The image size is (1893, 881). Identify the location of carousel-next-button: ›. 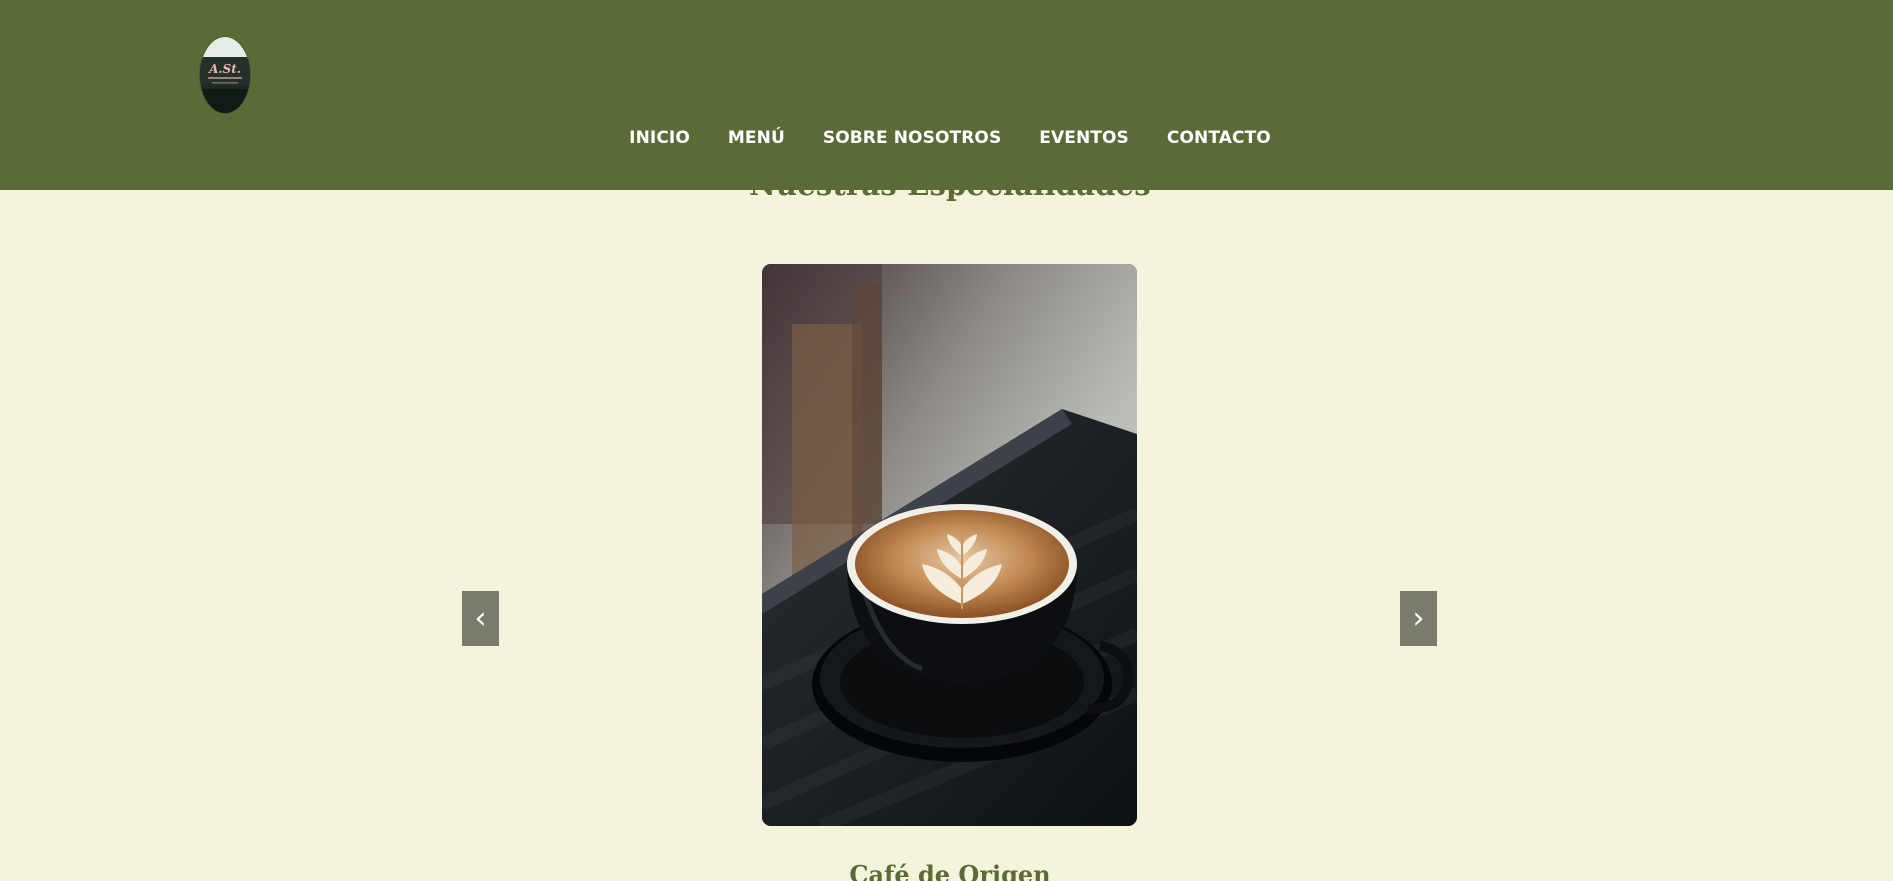
(1418, 618).